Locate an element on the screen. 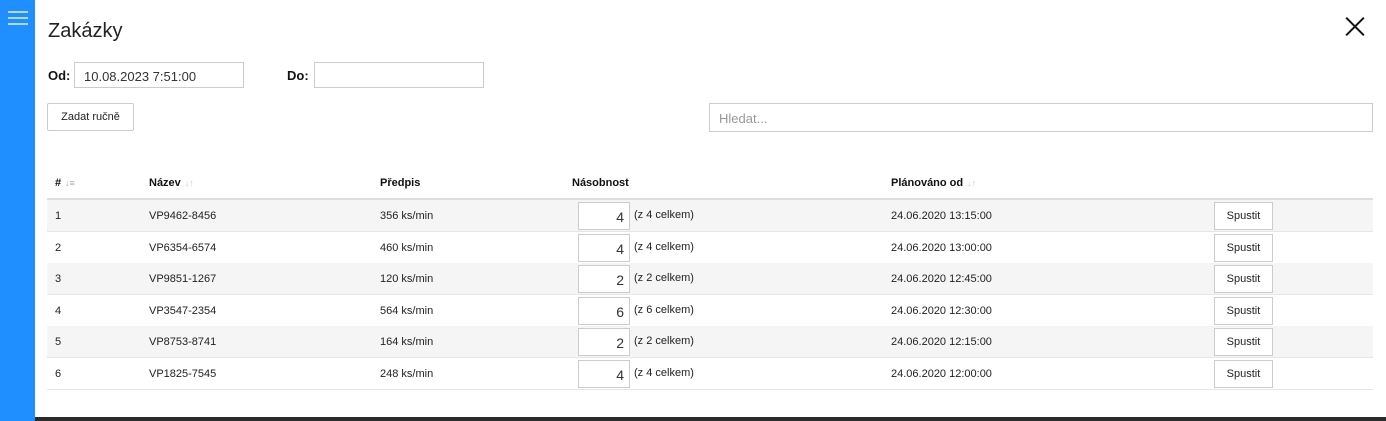  row-id: 1 is located at coordinates (58, 216).